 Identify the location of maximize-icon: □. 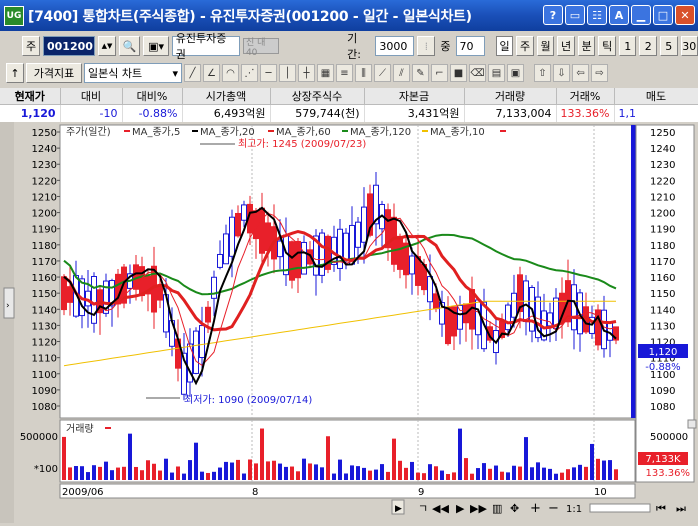
(663, 15).